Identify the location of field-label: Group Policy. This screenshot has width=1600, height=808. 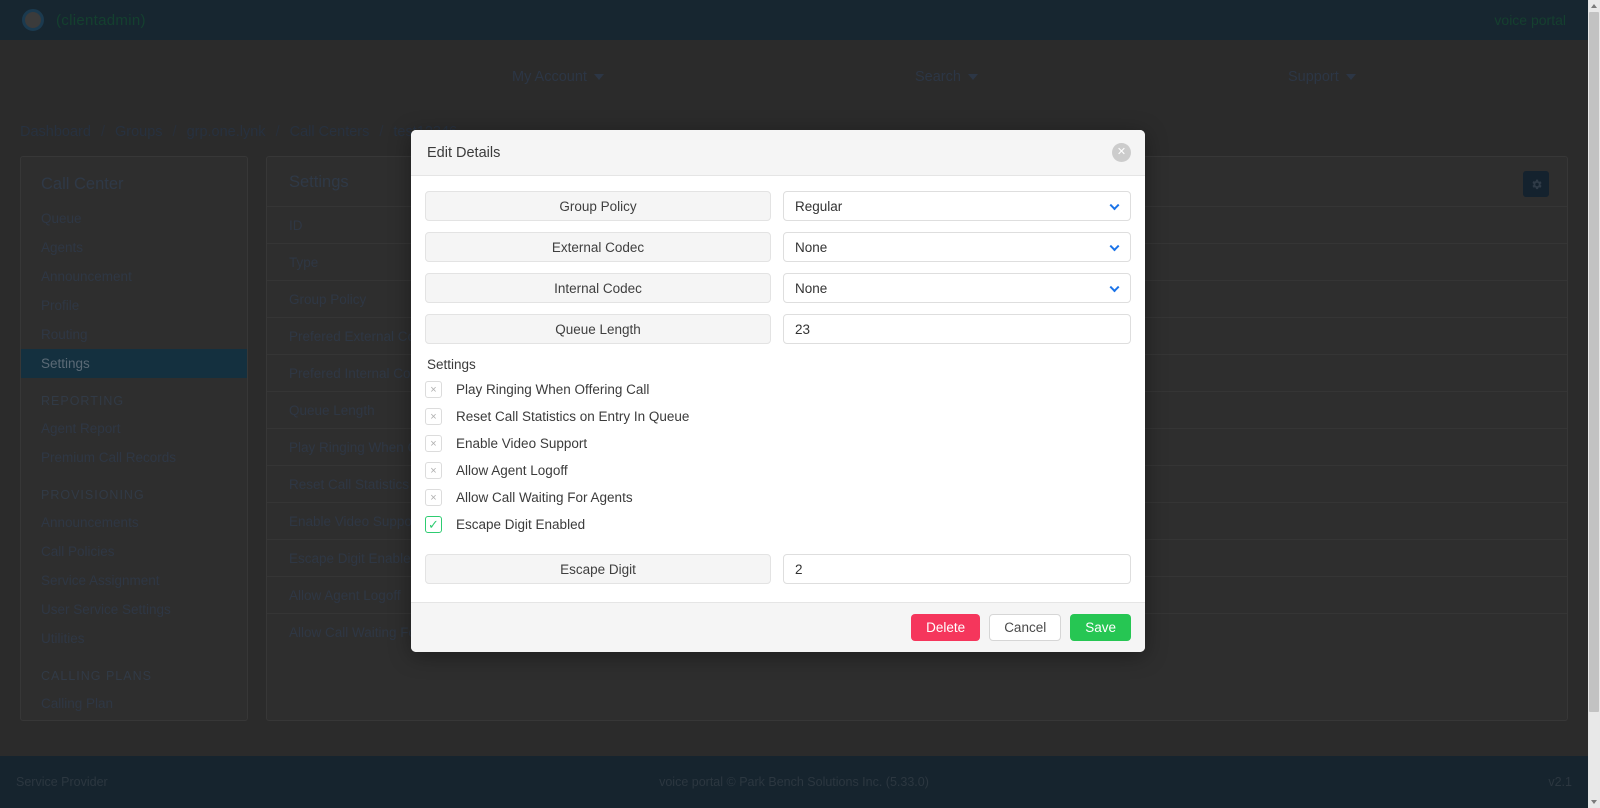
(598, 206).